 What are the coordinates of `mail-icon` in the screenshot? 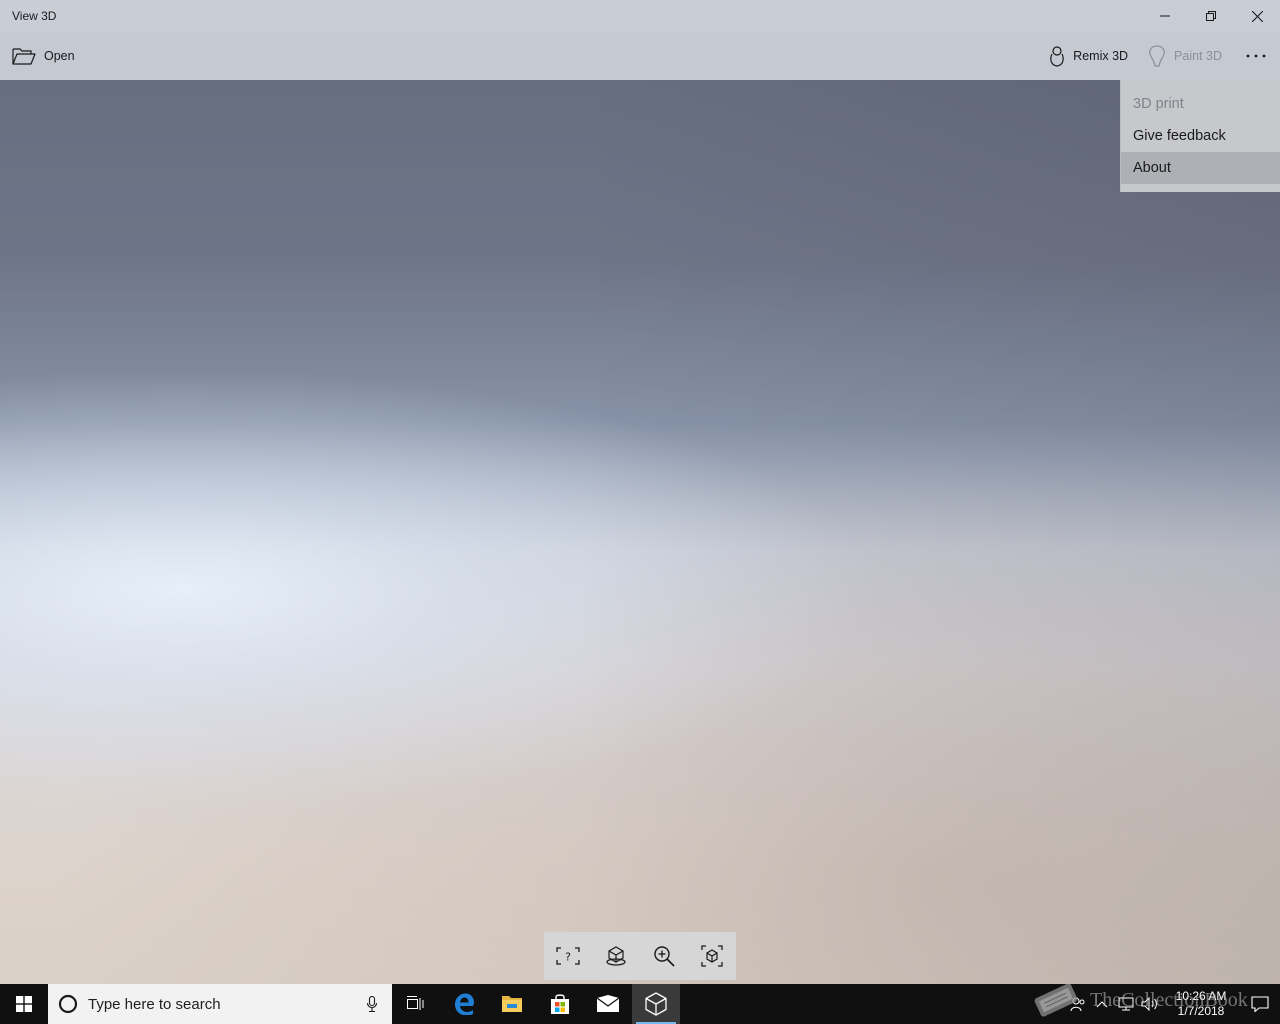 It's located at (608, 1003).